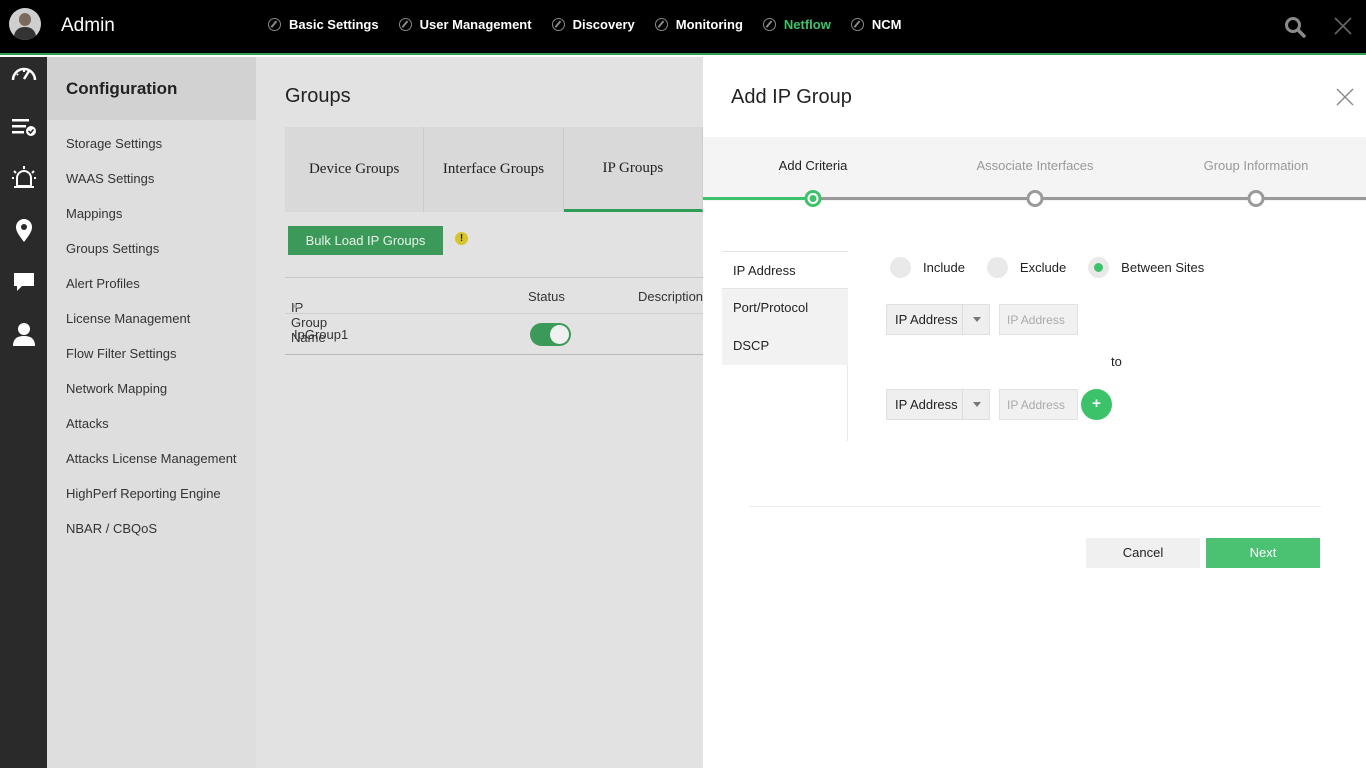  What do you see at coordinates (23, 412) in the screenshot?
I see `icon-rail` at bounding box center [23, 412].